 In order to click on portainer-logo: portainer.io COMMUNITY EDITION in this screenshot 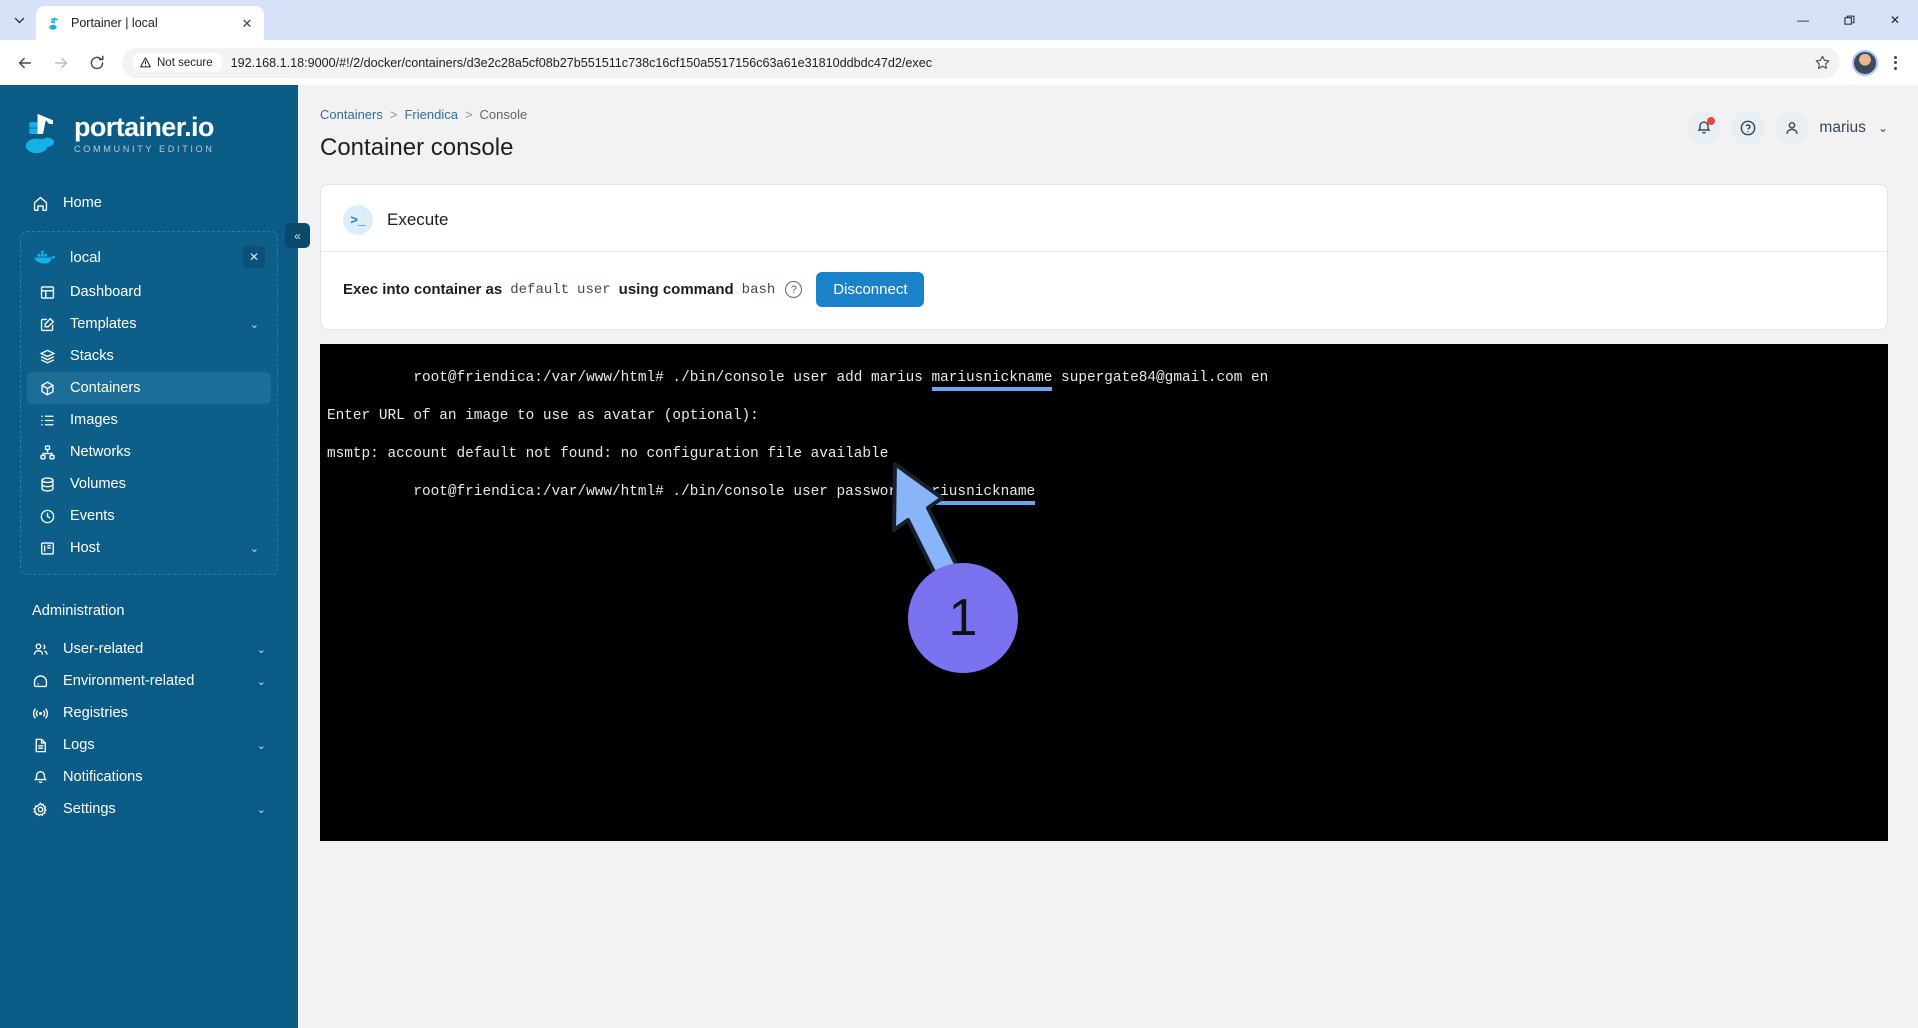, I will do `click(149, 133)`.